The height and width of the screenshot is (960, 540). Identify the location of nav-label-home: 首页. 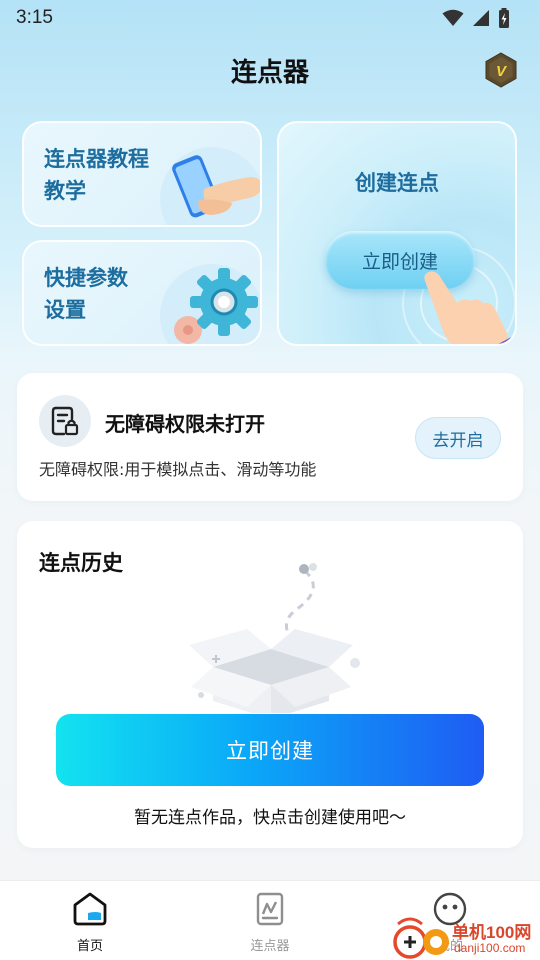
(89, 946).